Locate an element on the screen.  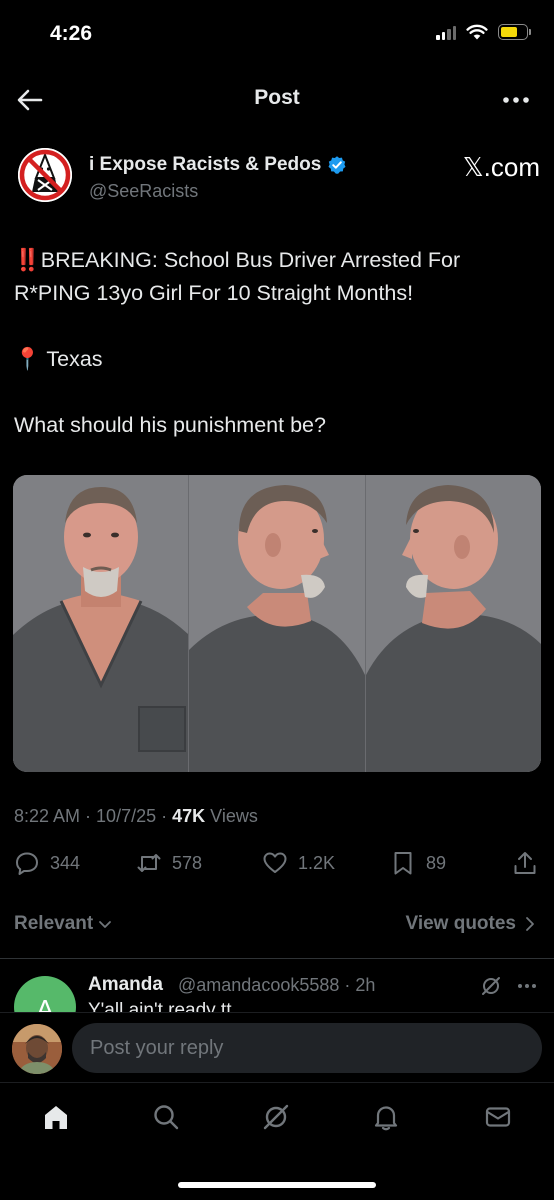
reply-handle-time: @amandacook5588 · 2h is located at coordinates (277, 985).